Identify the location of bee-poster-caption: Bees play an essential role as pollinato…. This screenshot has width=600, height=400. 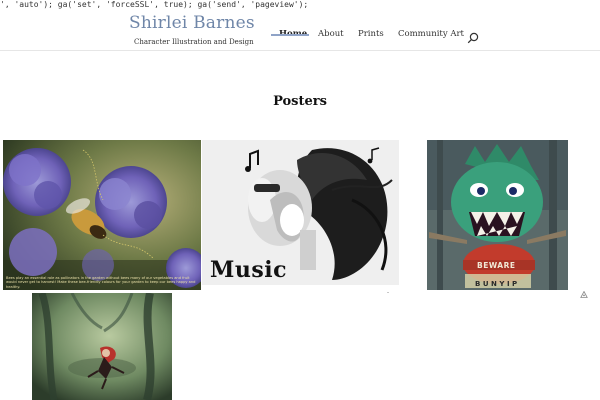
(101, 282).